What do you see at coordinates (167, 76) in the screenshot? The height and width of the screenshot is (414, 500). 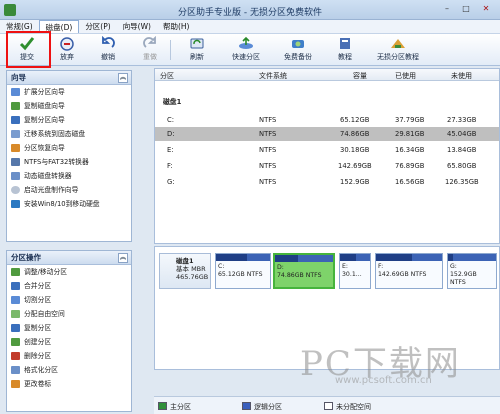 I see `col-partition: 分区` at bounding box center [167, 76].